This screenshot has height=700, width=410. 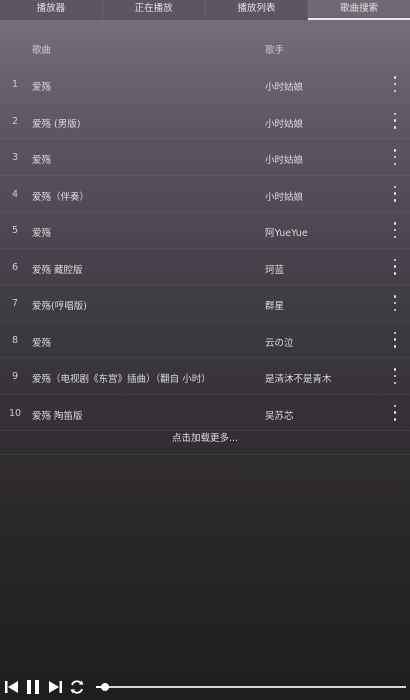 What do you see at coordinates (279, 416) in the screenshot?
I see `song-artist: 吴苏芯` at bounding box center [279, 416].